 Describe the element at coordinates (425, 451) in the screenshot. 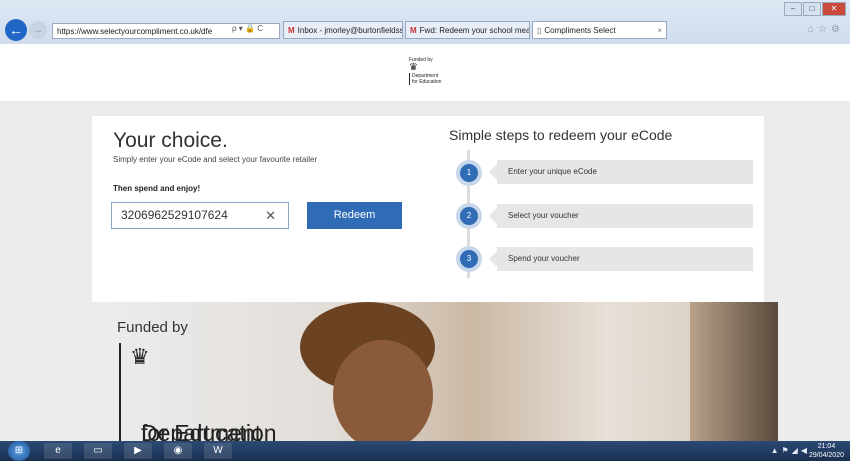

I see `taskbar: ⊞ e ▭ ▶ ◉ W ▲⚑◢◀ 21:04 29/04/2020` at that location.